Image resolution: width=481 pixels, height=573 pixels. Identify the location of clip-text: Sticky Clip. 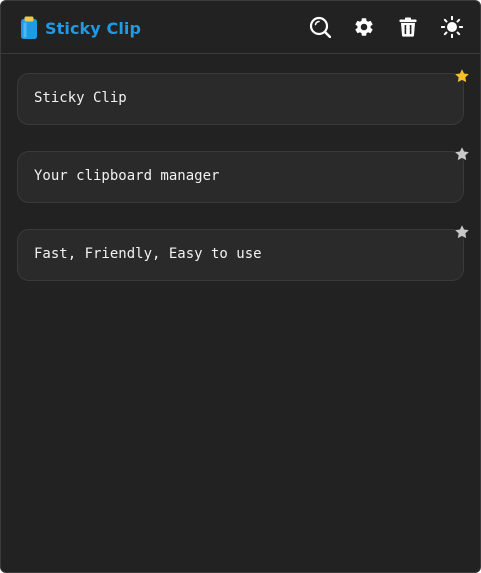
(80, 98).